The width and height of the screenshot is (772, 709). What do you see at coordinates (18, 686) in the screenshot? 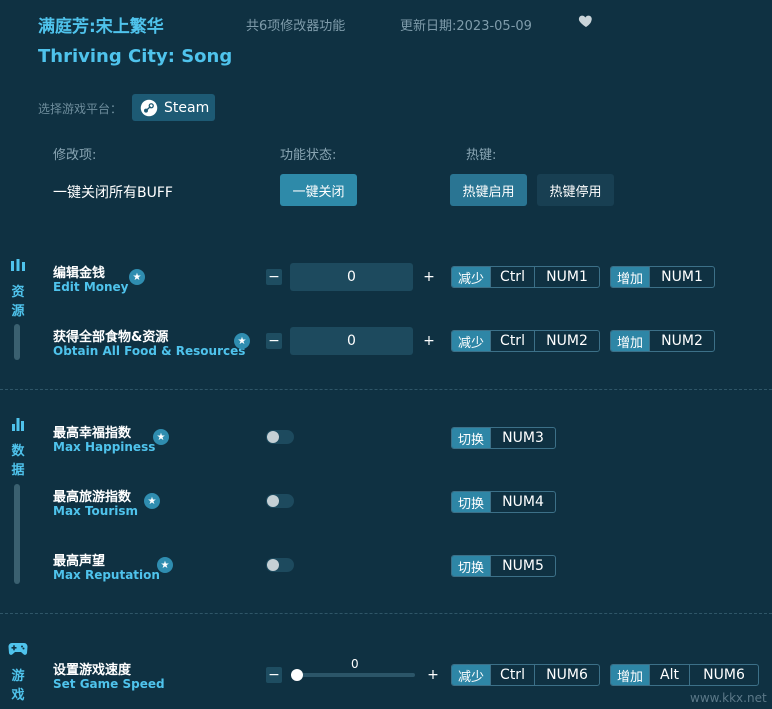
I see `section-label-game: 游 戏` at bounding box center [18, 686].